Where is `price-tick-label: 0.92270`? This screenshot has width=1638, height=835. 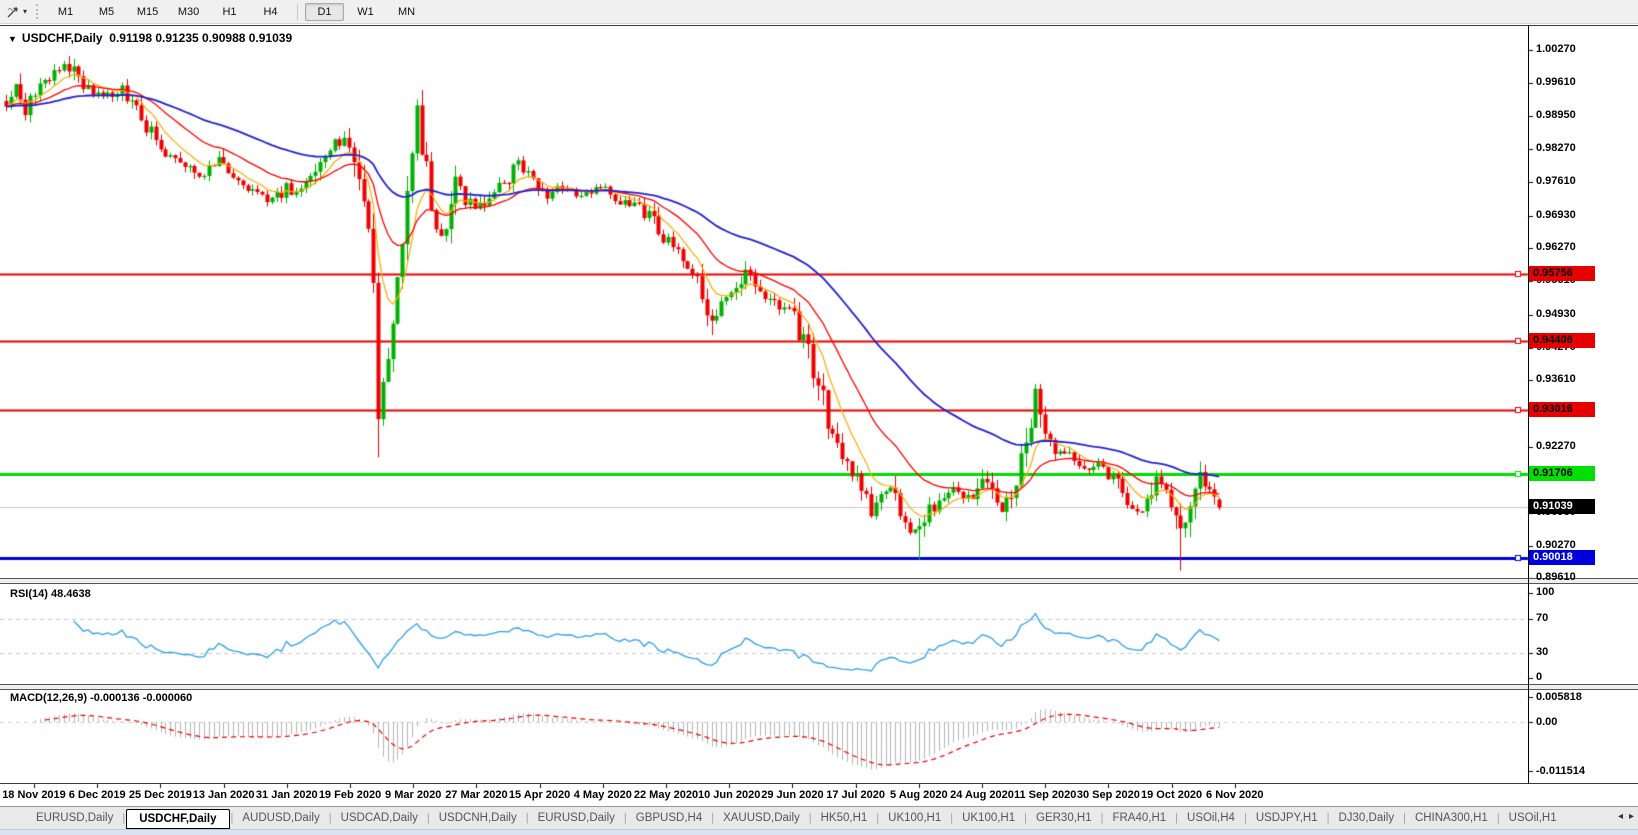
price-tick-label: 0.92270 is located at coordinates (1556, 445).